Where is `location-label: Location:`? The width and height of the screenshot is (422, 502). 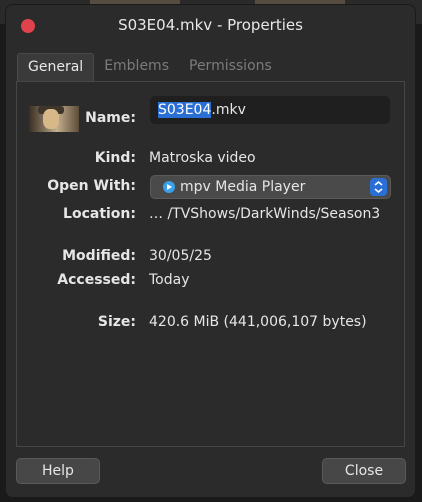
location-label: Location: is located at coordinates (99, 214).